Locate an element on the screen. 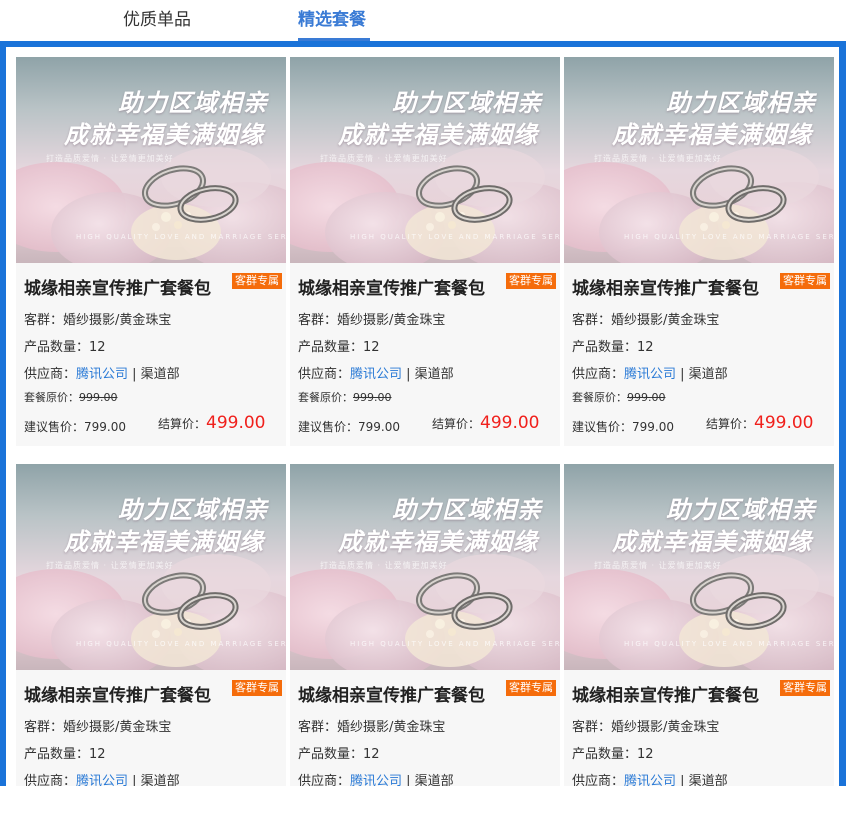 This screenshot has width=853, height=820. original-price: 999.00 is located at coordinates (372, 397).